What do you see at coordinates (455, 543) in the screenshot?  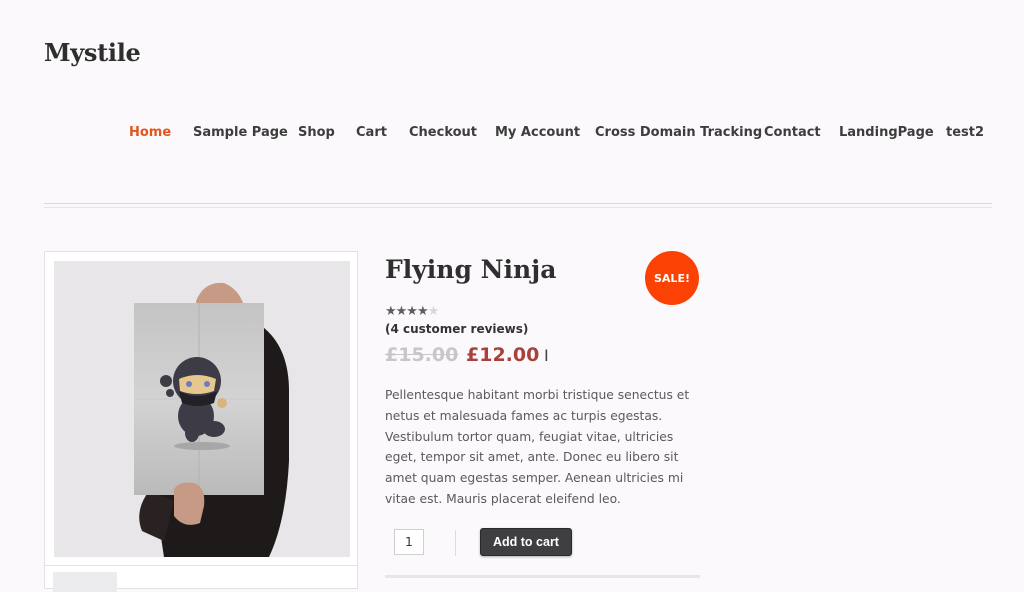 I see `quantity-separator` at bounding box center [455, 543].